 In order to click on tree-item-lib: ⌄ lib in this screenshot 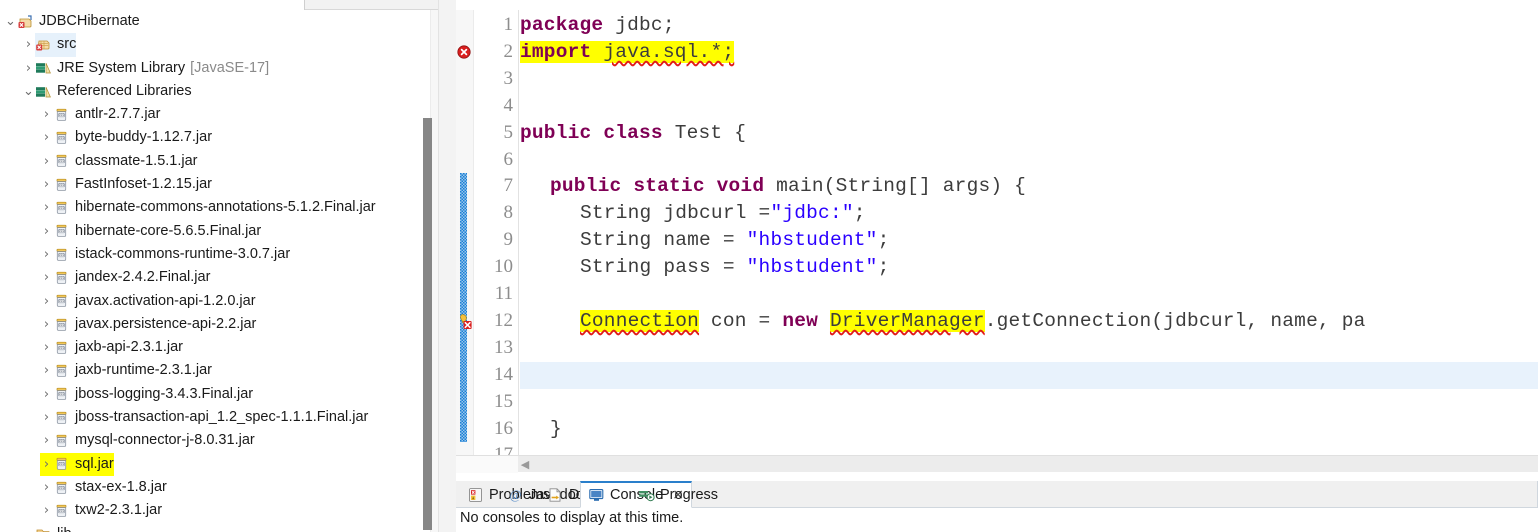, I will do `click(215, 527)`.